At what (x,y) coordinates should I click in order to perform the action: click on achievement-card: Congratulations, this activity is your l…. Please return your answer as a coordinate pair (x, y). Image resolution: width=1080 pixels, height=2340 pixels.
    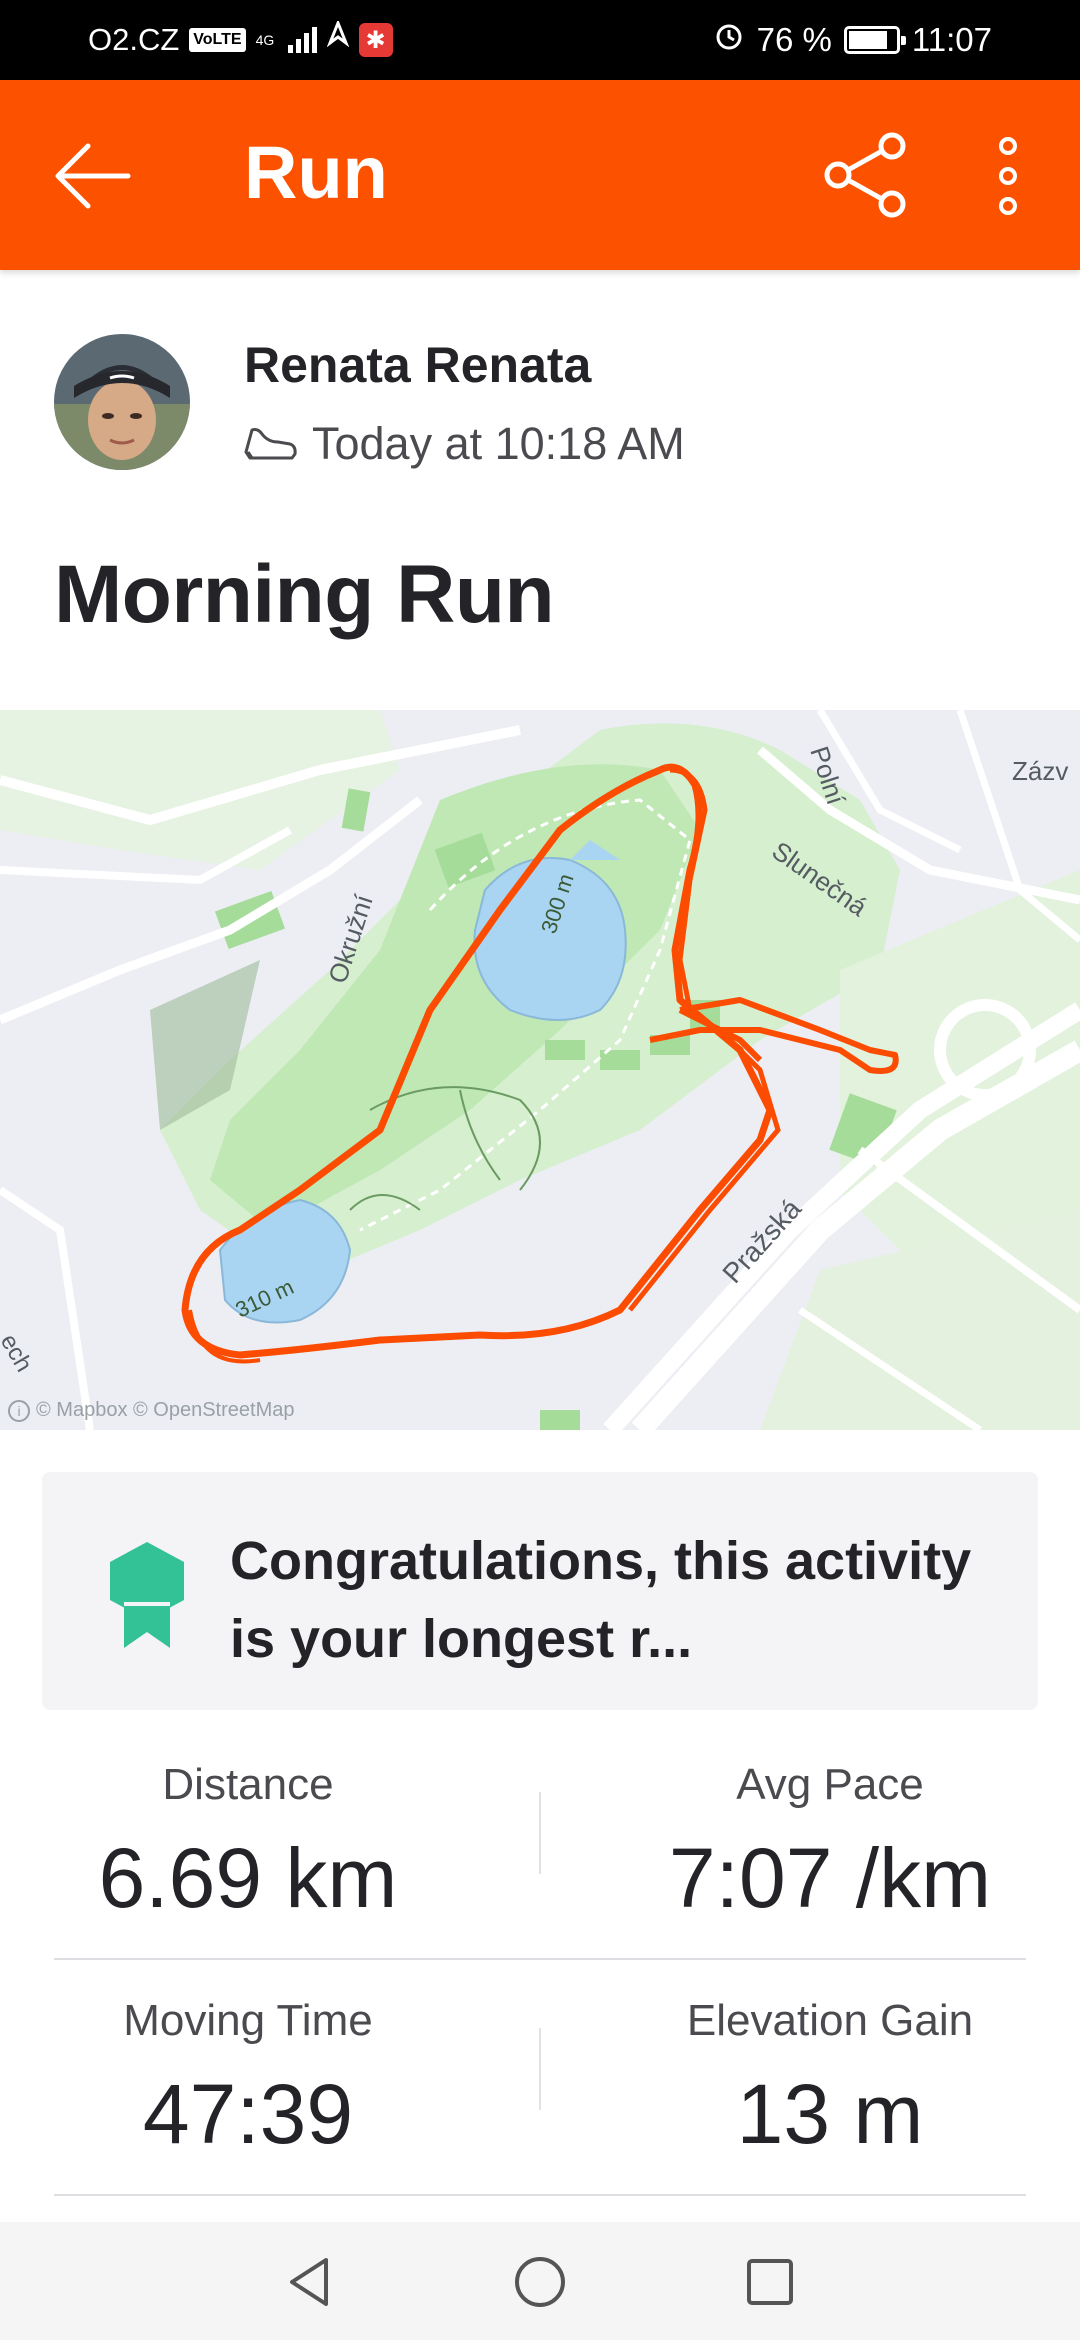
    Looking at the image, I should click on (540, 1591).